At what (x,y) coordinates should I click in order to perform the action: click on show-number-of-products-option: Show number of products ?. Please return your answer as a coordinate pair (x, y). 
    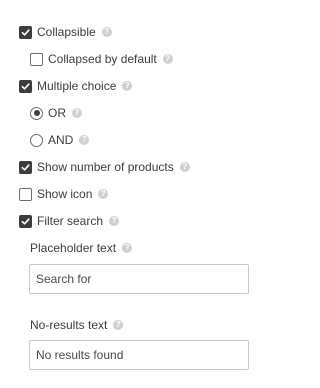
    Looking at the image, I should click on (104, 167).